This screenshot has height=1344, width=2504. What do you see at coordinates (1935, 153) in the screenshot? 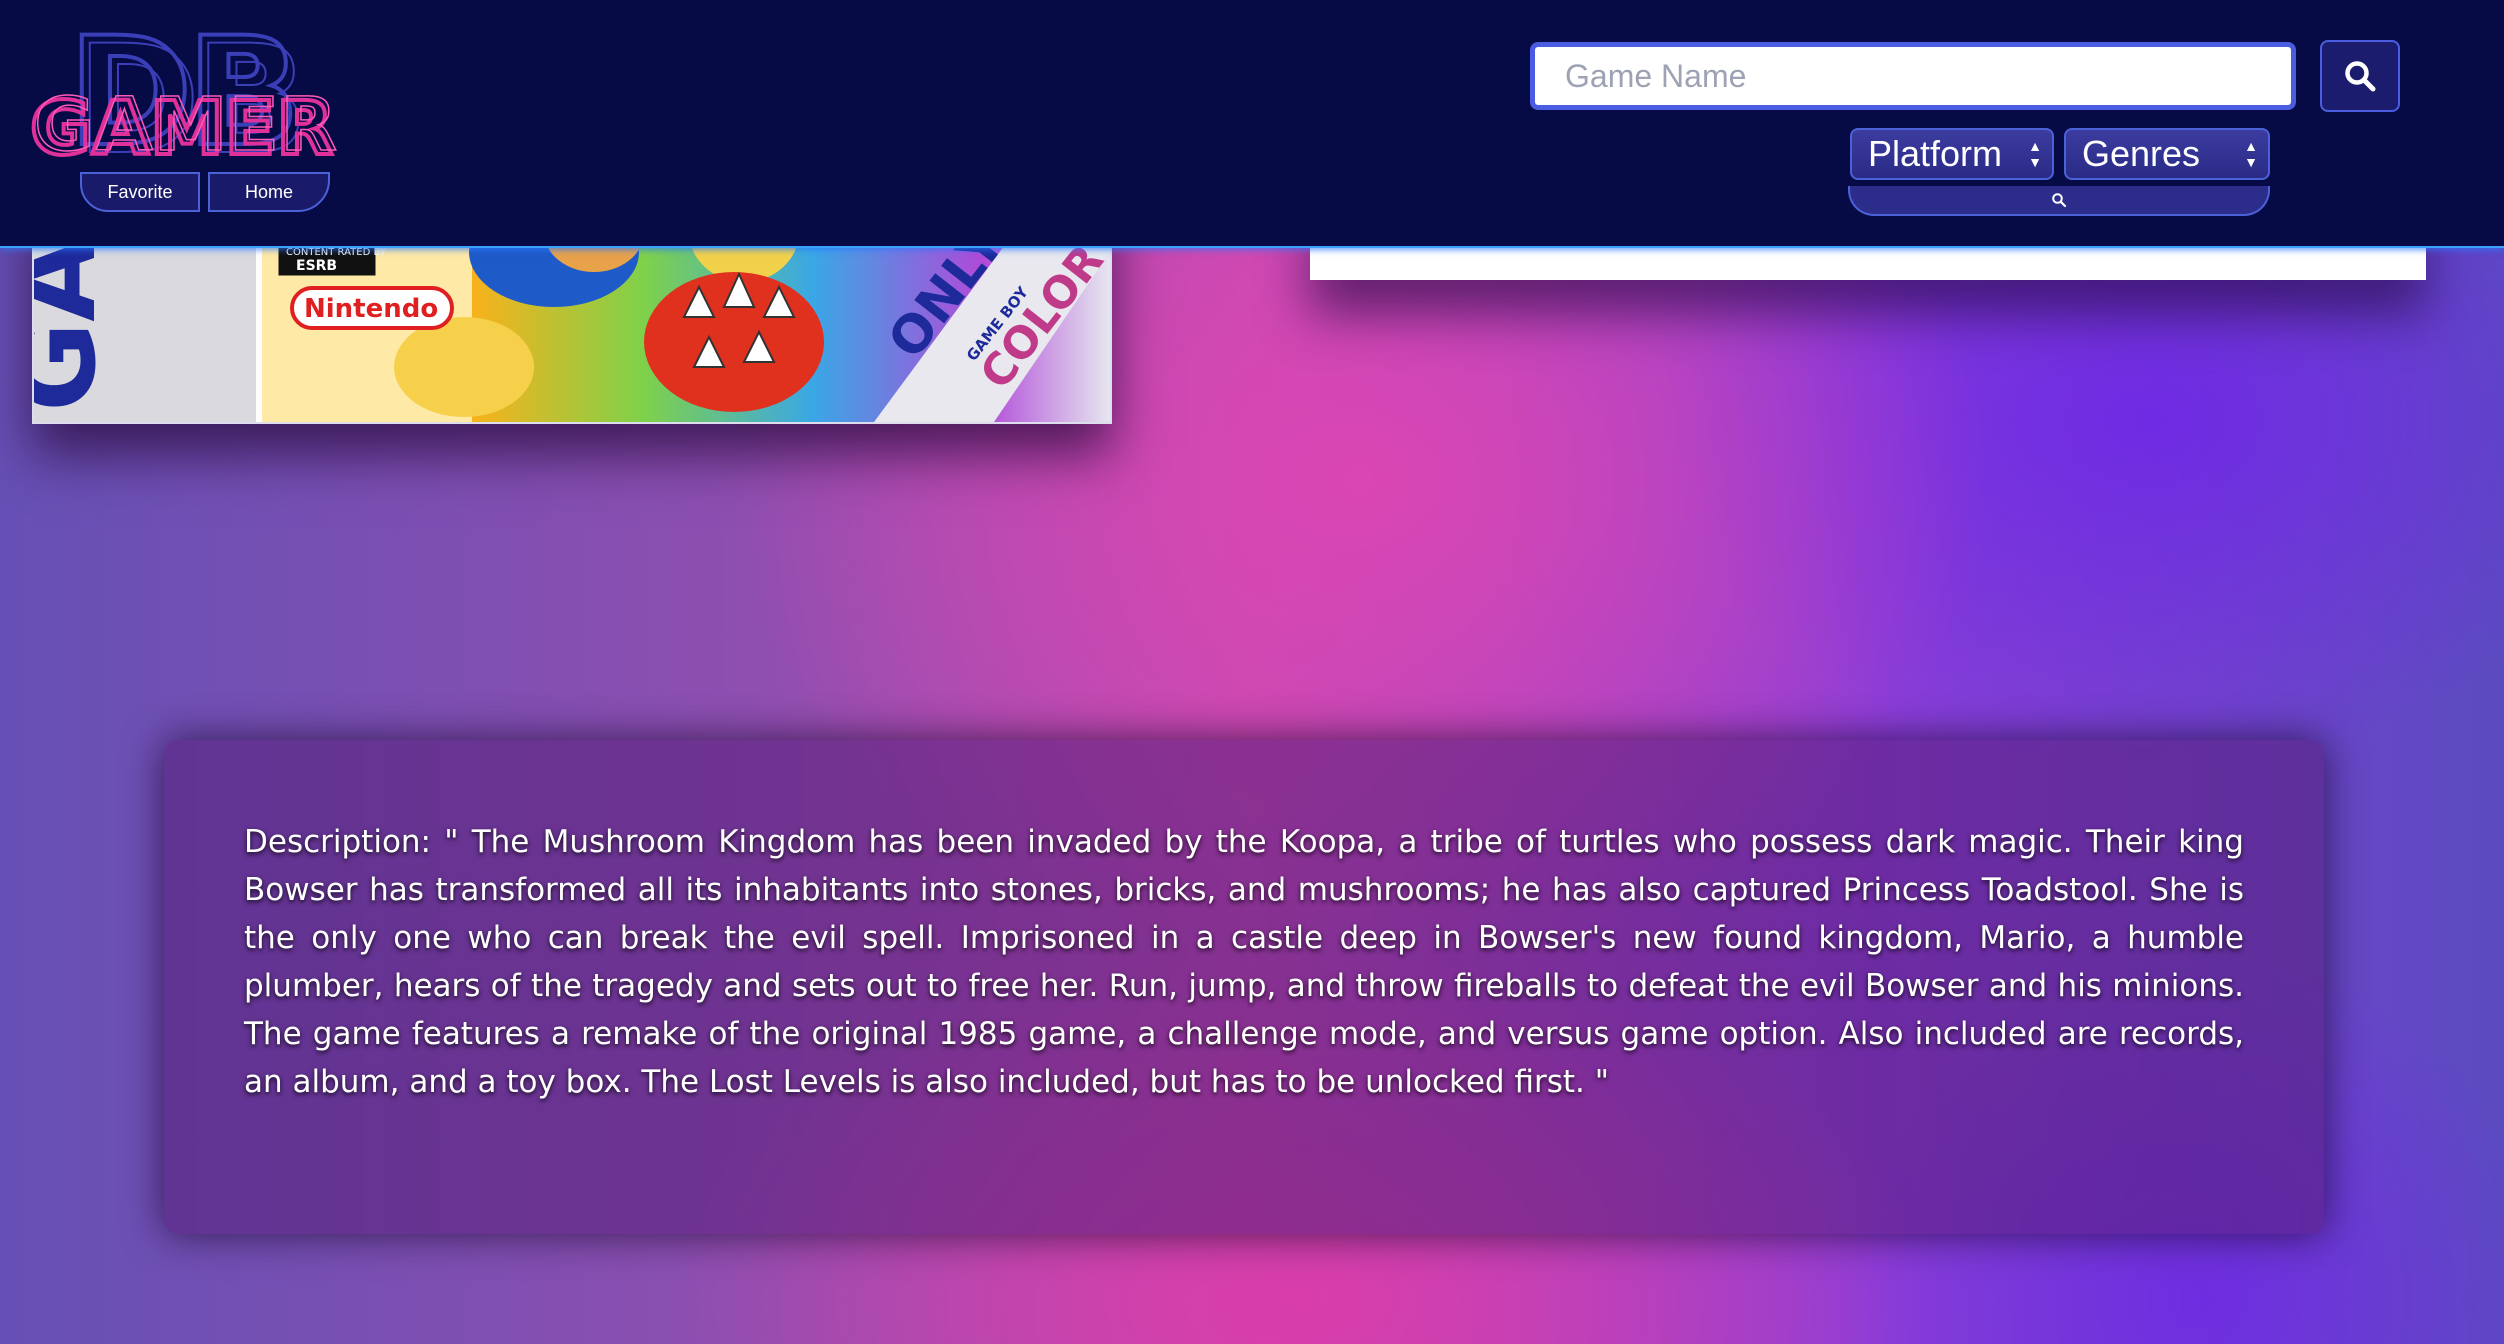
I see `platform-select-value: Platform` at bounding box center [1935, 153].